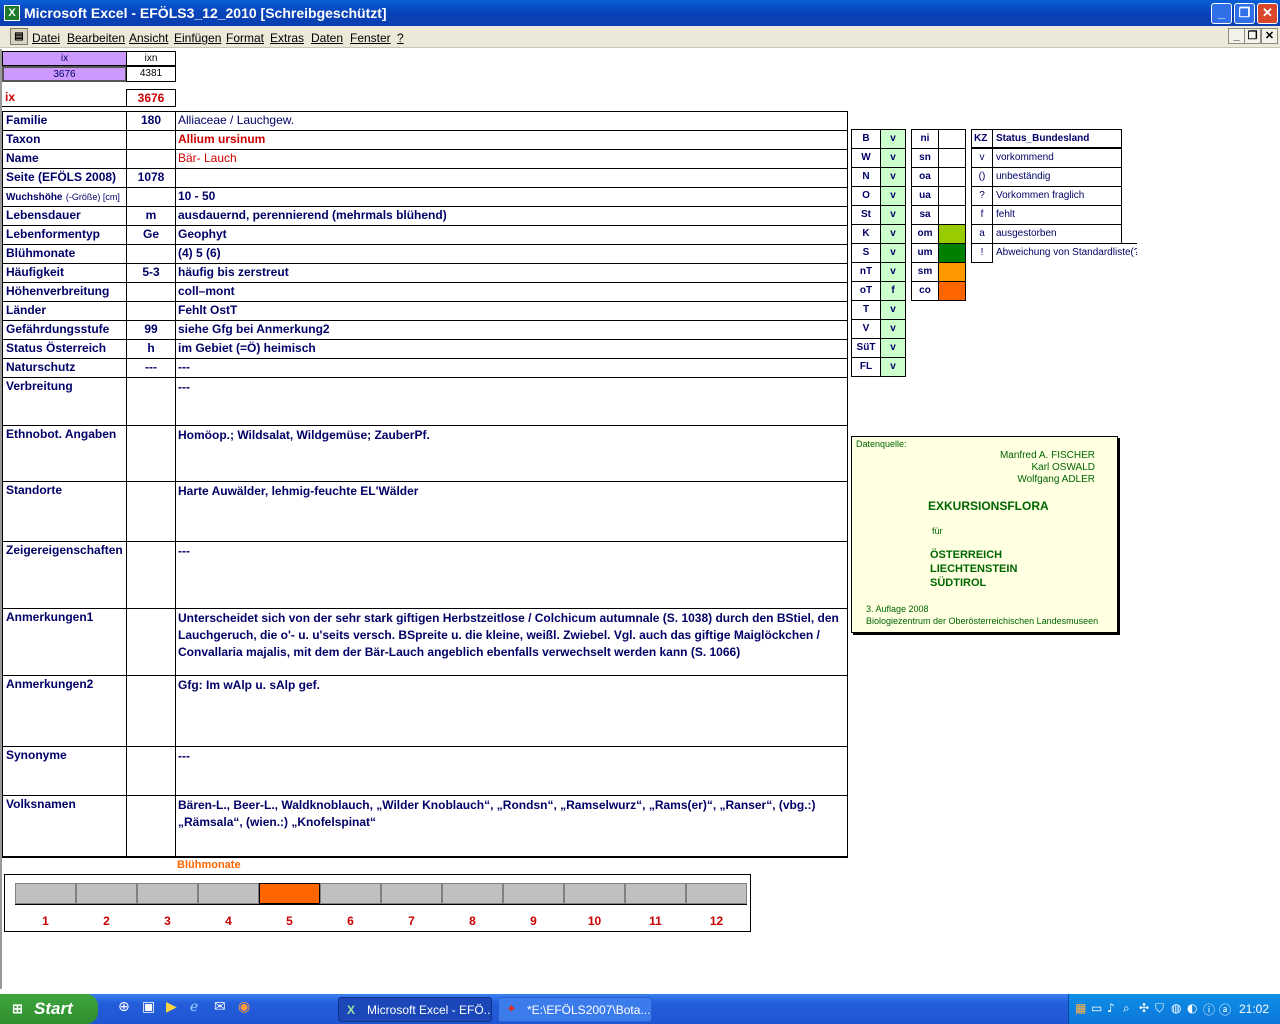 The height and width of the screenshot is (1024, 1280). I want to click on row-code-synonyme, so click(151, 771).